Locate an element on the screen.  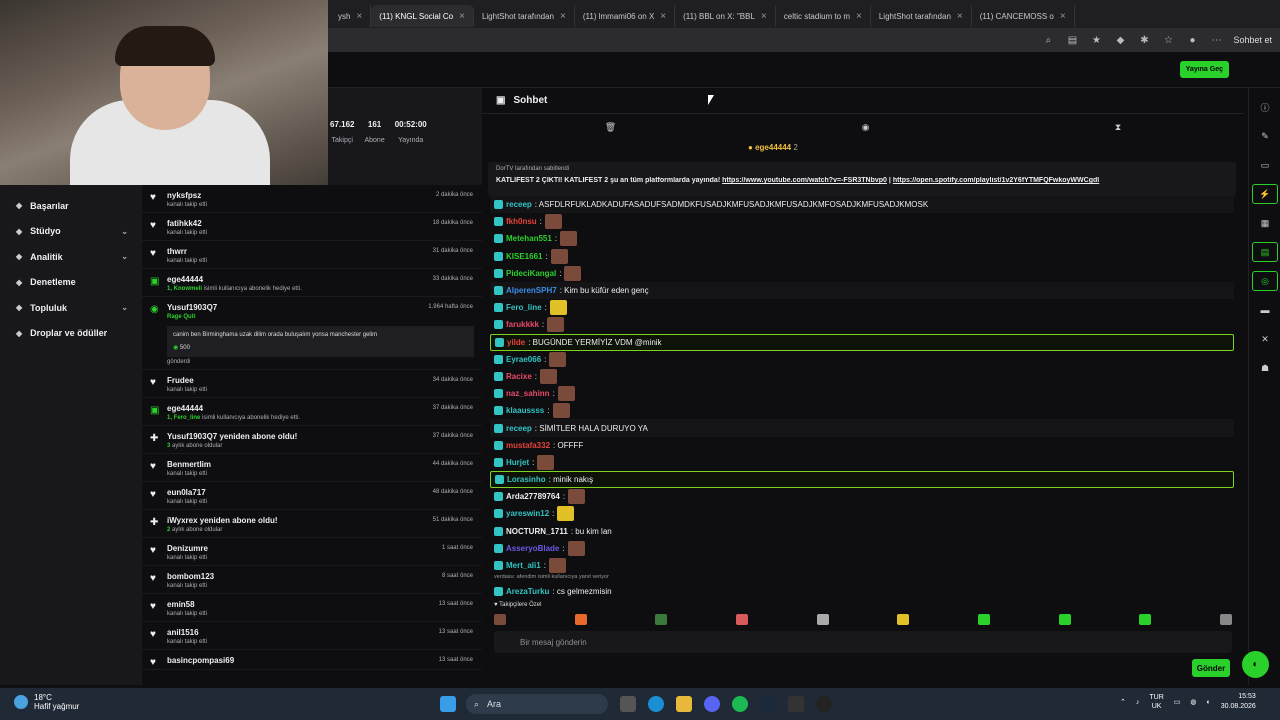
lightning-icon: ⚡ is located at coordinates (1265, 194).